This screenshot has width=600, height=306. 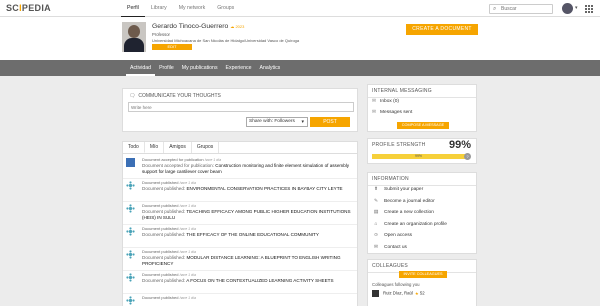 What do you see at coordinates (397, 189) in the screenshot?
I see `info-link: ⬆ Submit your paper` at bounding box center [397, 189].